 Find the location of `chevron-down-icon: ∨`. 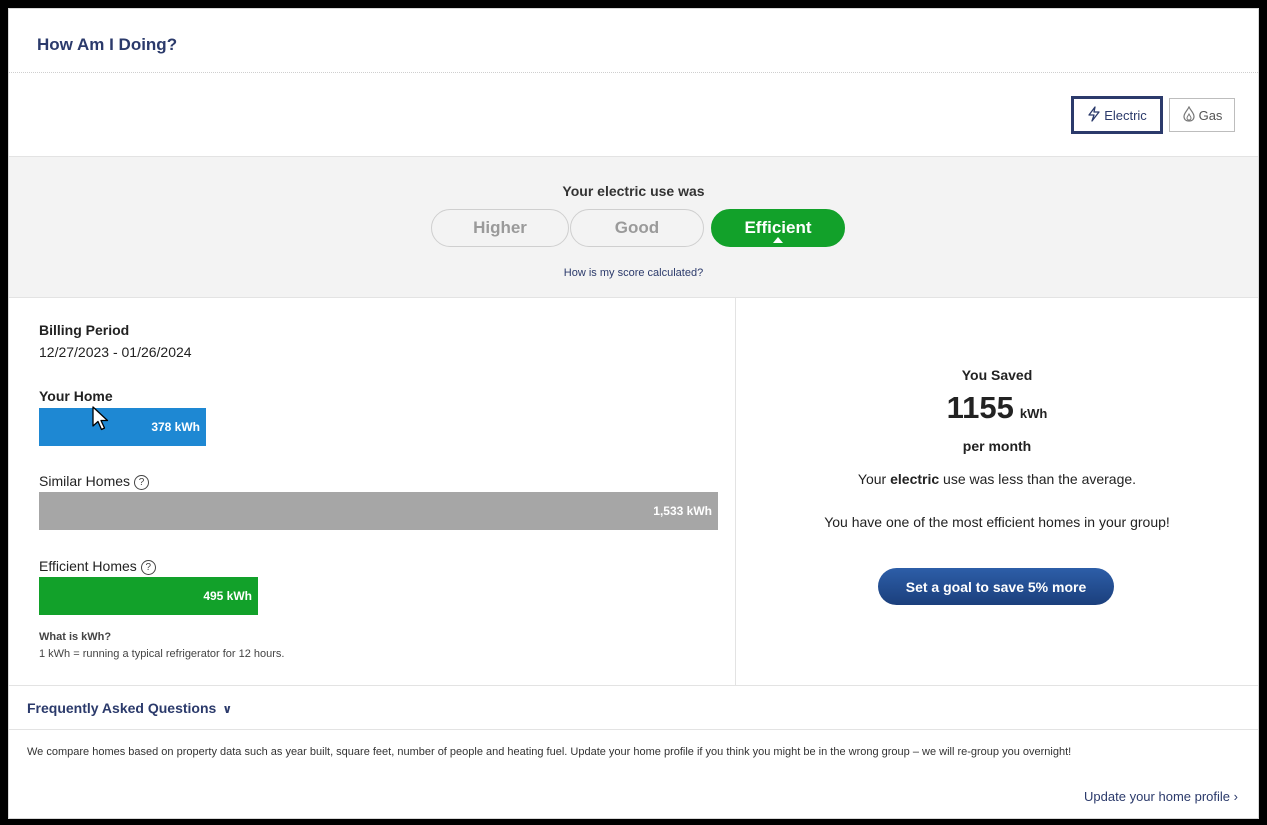

chevron-down-icon: ∨ is located at coordinates (227, 709).